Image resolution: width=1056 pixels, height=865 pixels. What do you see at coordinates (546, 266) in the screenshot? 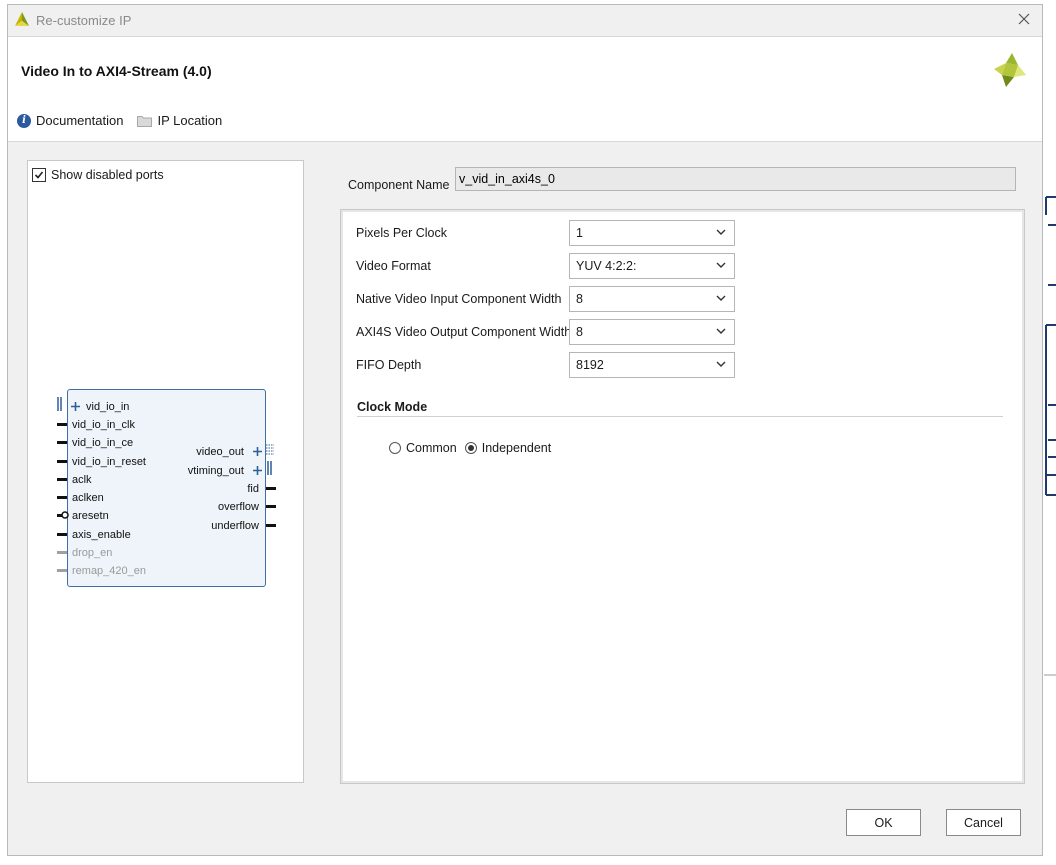
I see `param-row: Video Format YUV 4:2:2:` at bounding box center [546, 266].